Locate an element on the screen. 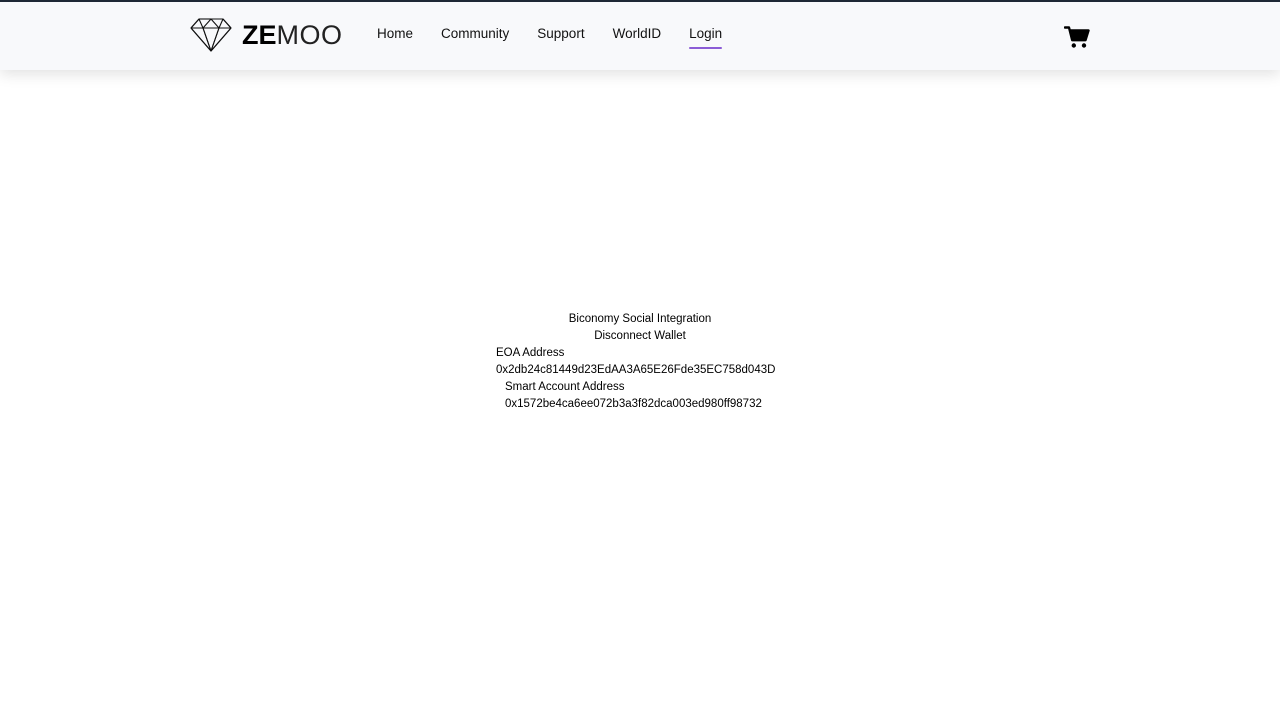 Image resolution: width=1280 pixels, height=721 pixels. nav-support: Support is located at coordinates (560, 36).